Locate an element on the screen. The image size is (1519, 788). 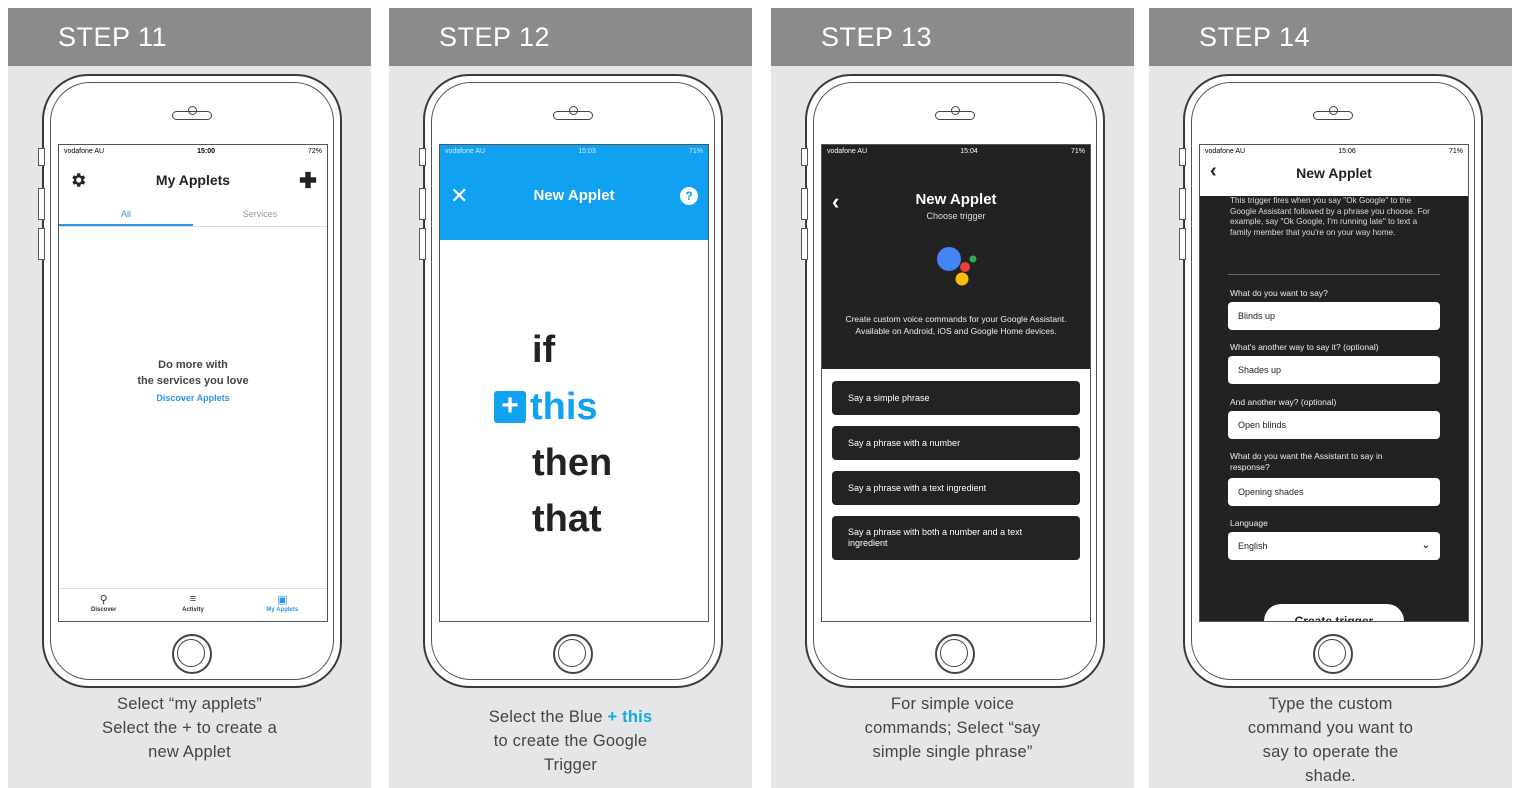
tab-bar: All Services is located at coordinates (193, 214).